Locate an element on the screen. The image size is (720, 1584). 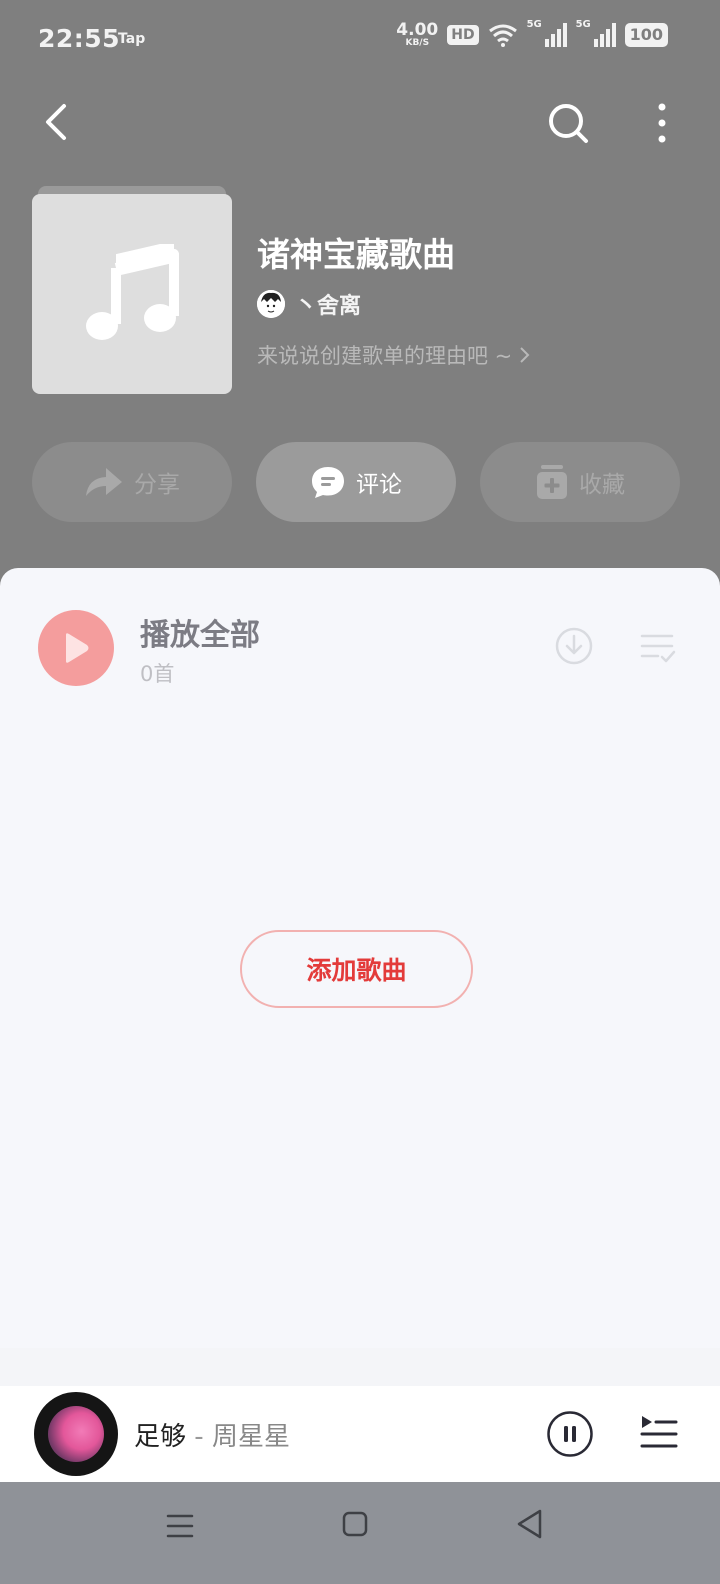
sim1-network-label: 5G is located at coordinates (534, 24).